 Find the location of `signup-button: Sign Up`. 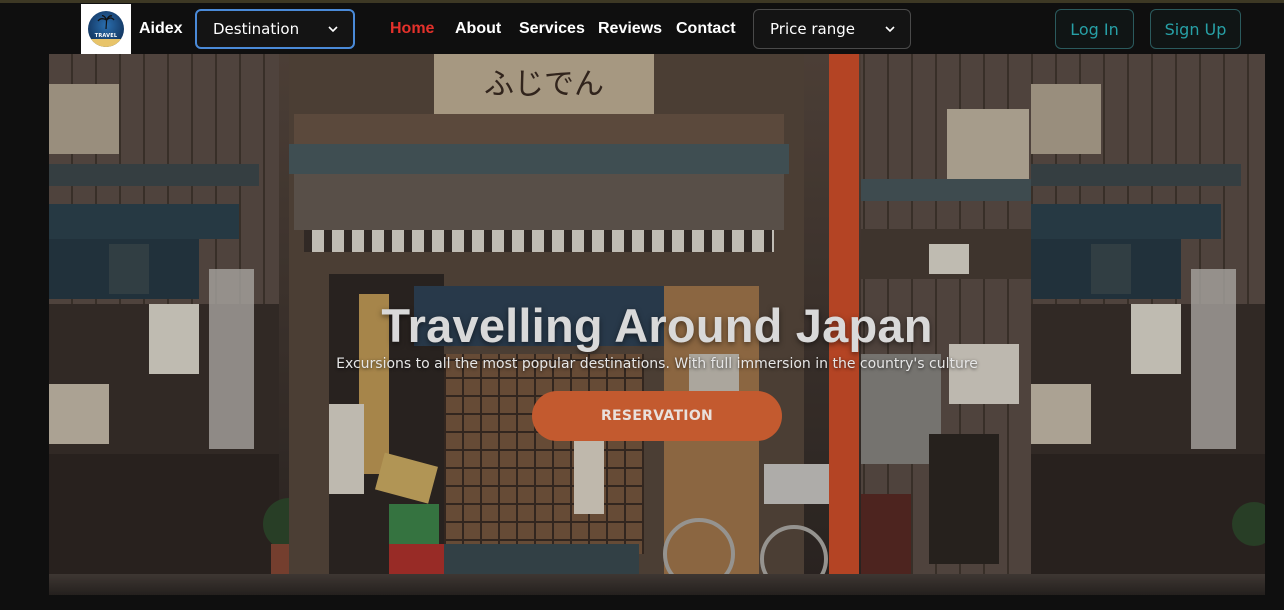

signup-button: Sign Up is located at coordinates (1195, 29).